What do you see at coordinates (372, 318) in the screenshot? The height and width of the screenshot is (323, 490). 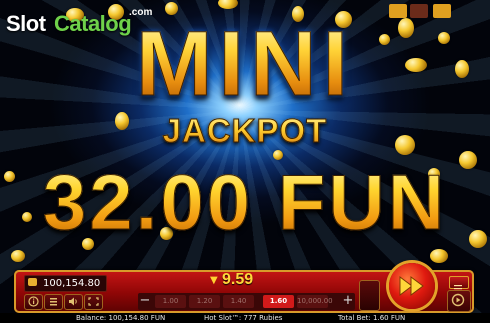 I see `status-total-bet: Total Bet: 1.60 FUN` at bounding box center [372, 318].